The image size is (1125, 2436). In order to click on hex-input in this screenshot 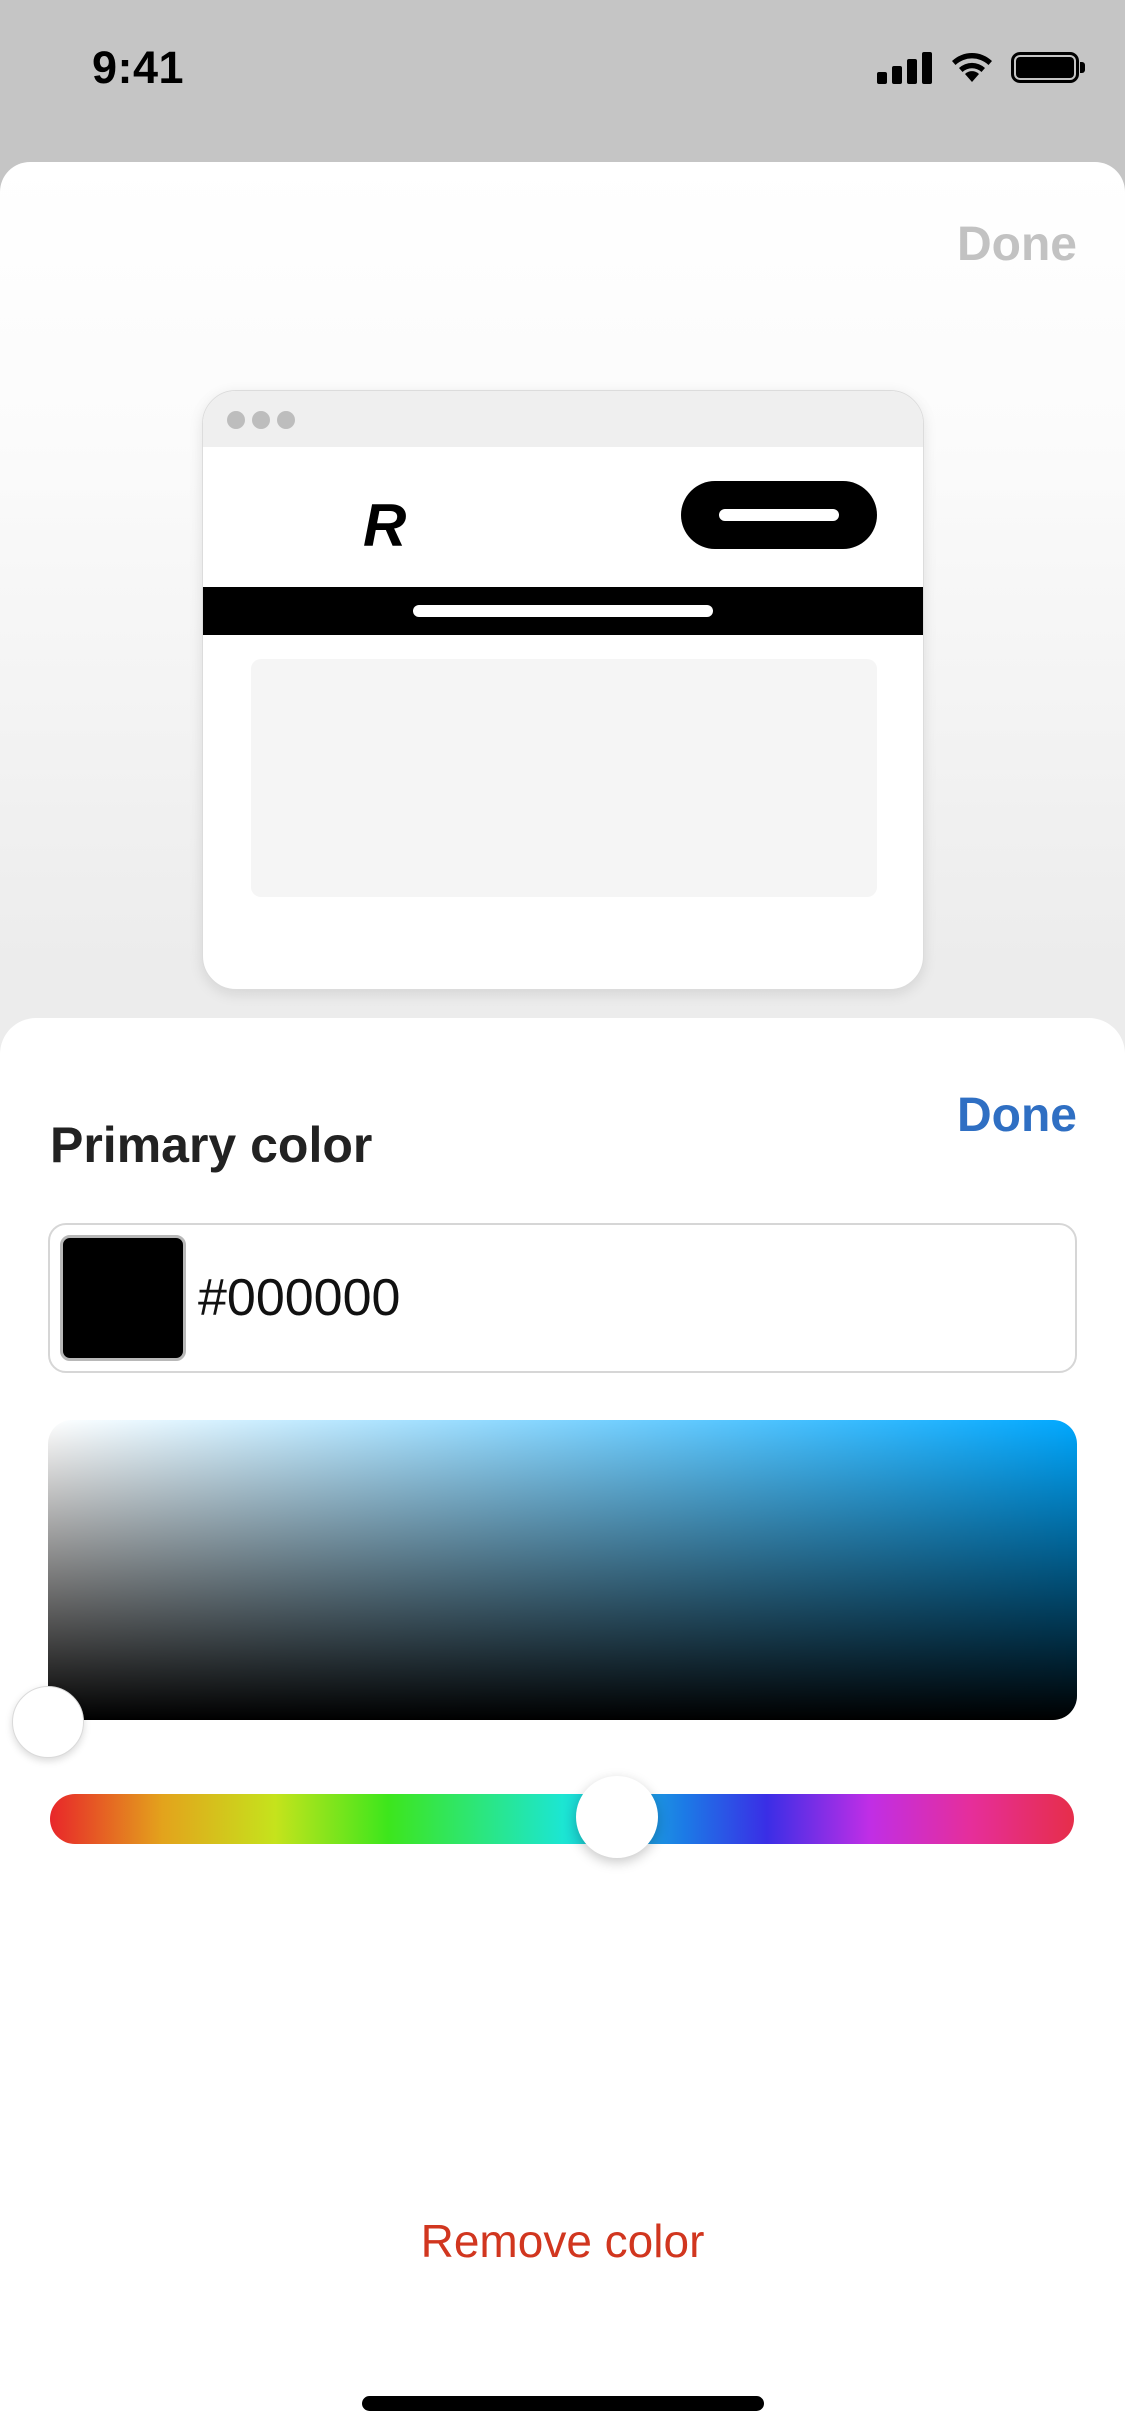, I will do `click(628, 1298)`.